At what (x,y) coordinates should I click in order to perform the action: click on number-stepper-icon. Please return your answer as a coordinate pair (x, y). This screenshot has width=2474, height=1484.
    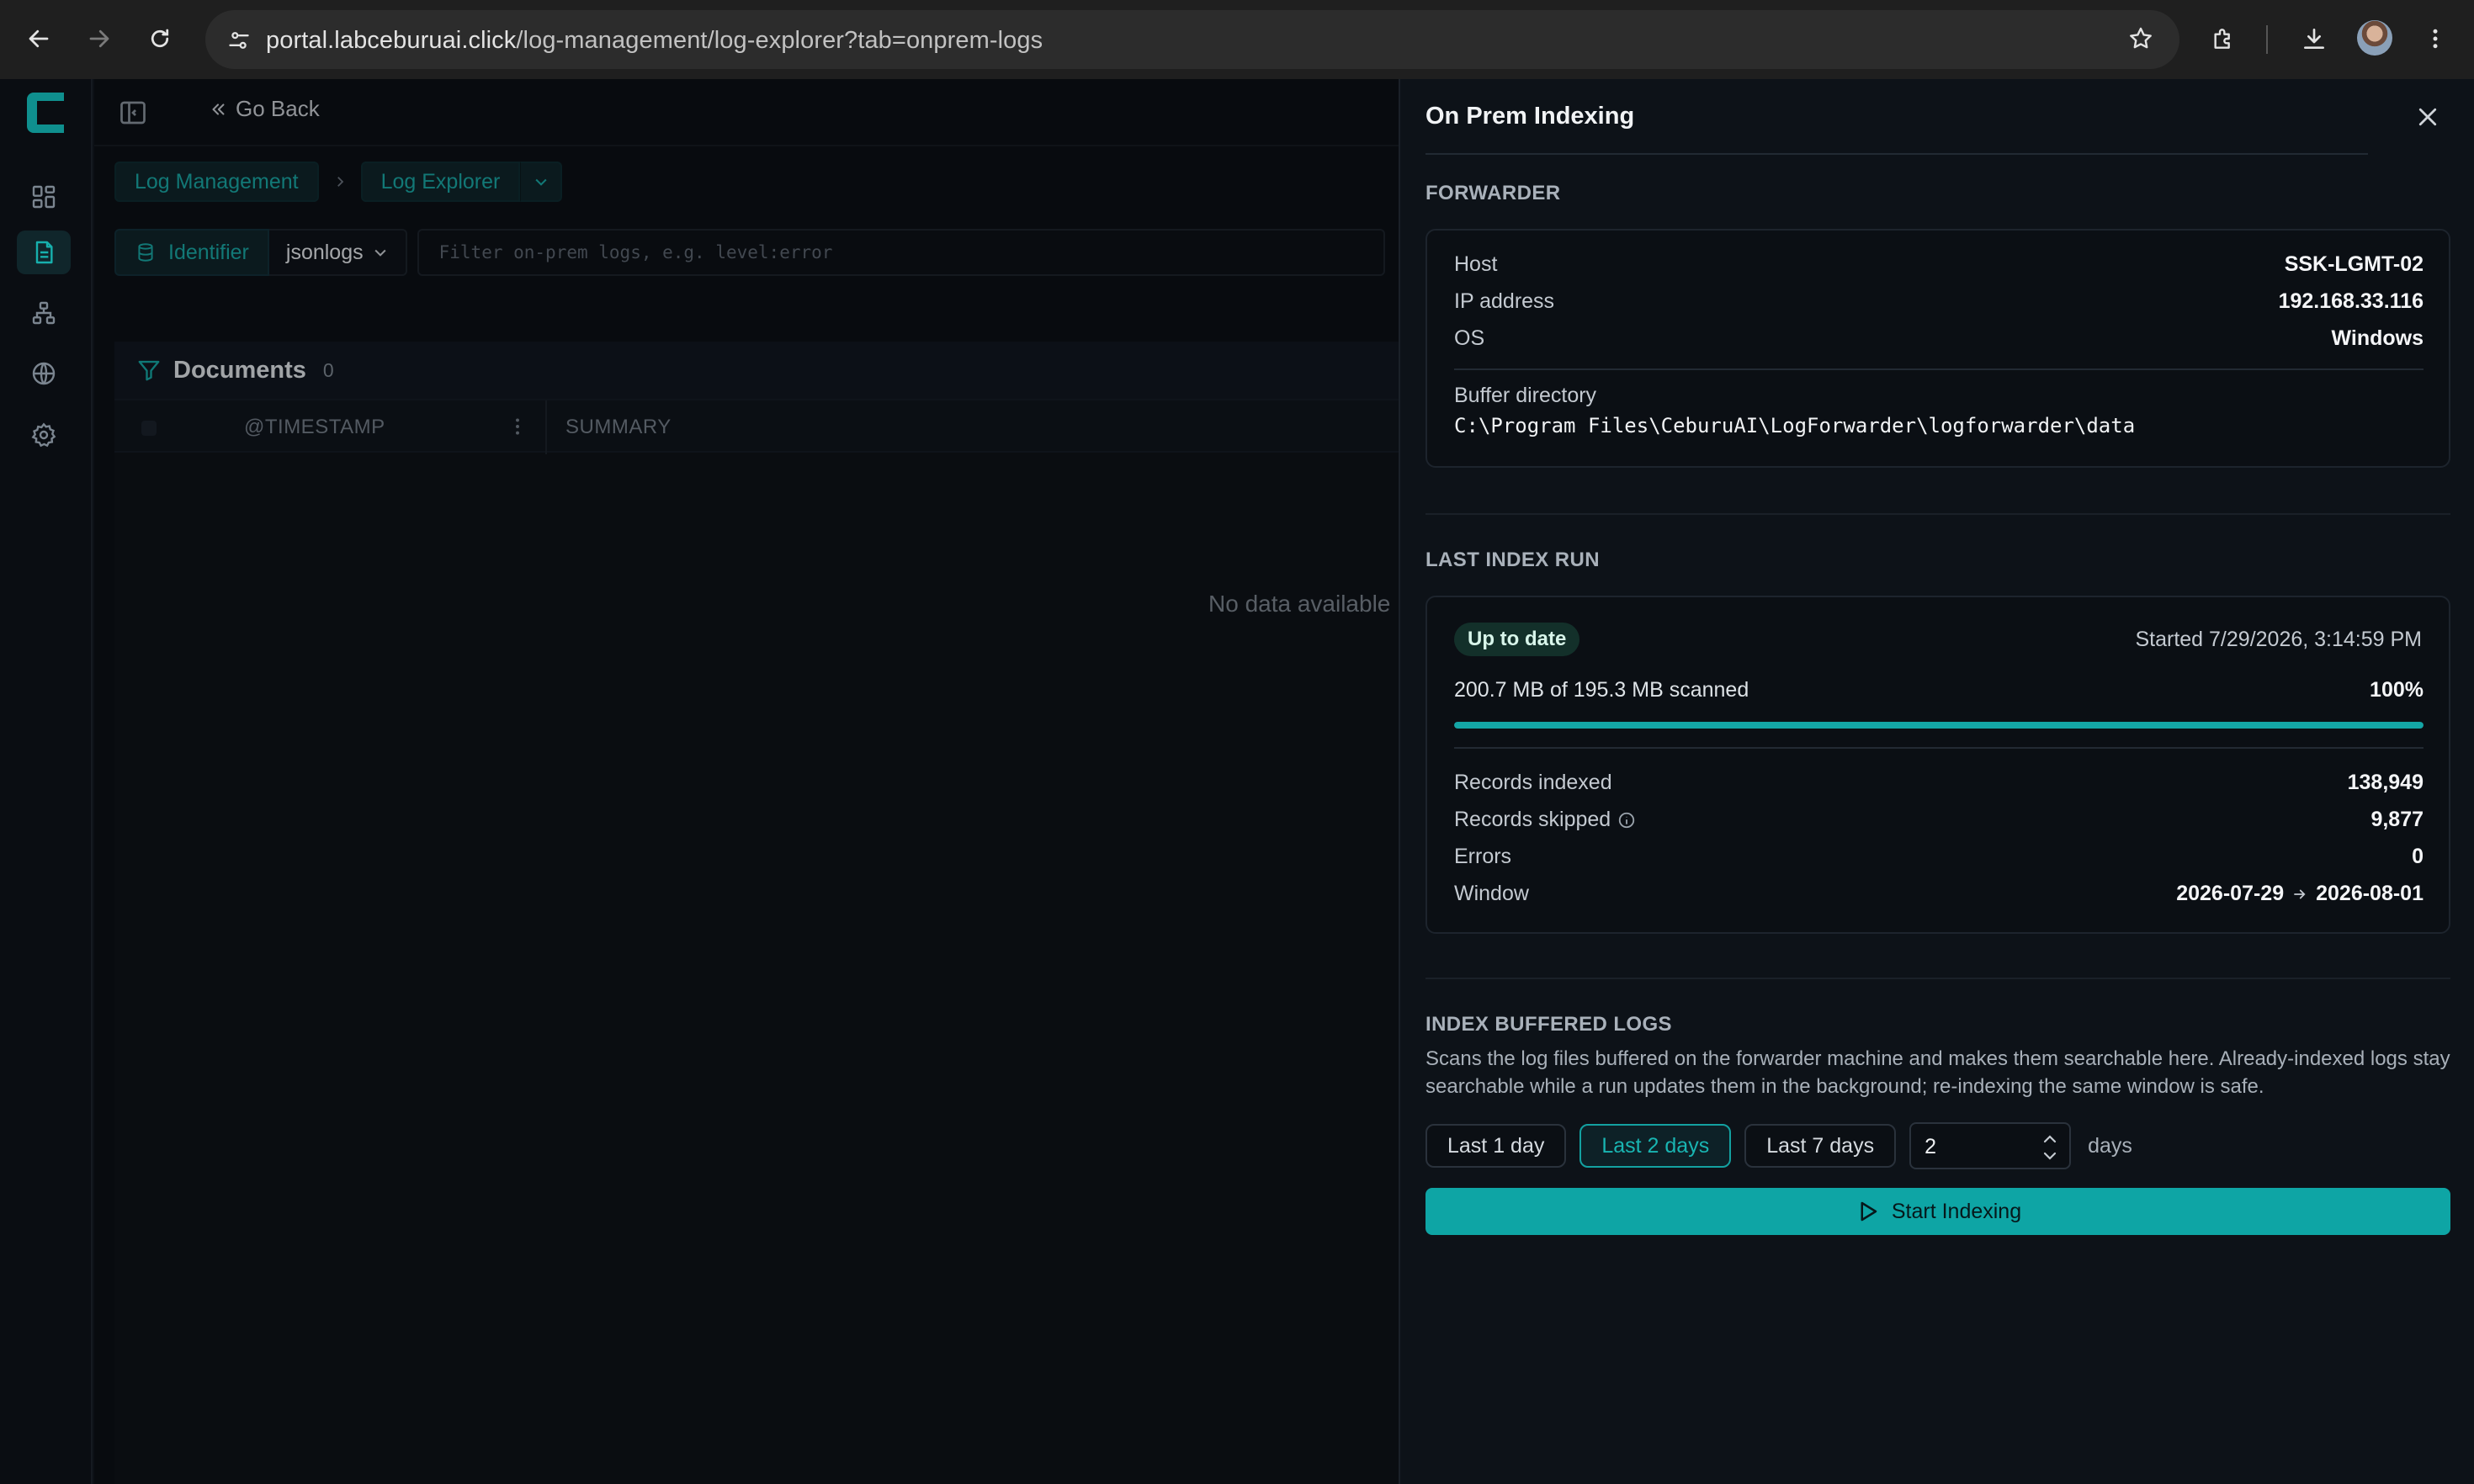
    Looking at the image, I should click on (2050, 1147).